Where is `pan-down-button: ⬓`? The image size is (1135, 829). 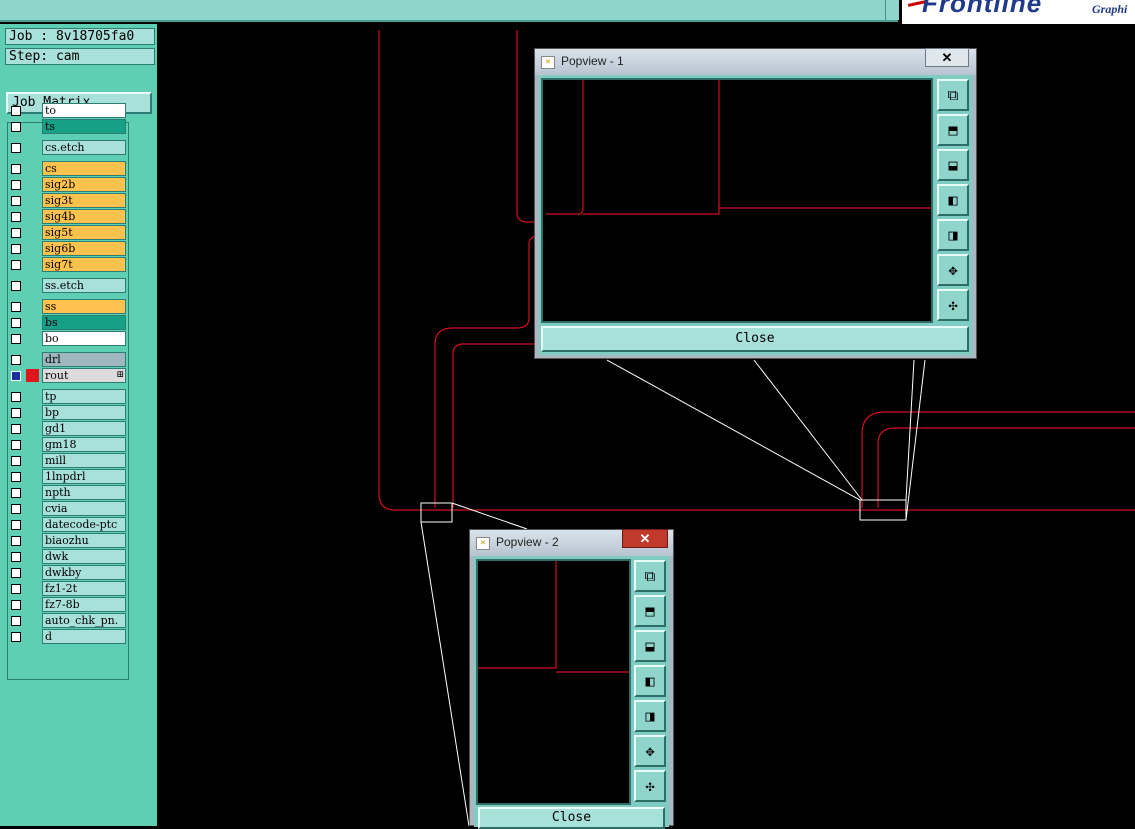 pan-down-button: ⬓ is located at coordinates (953, 165).